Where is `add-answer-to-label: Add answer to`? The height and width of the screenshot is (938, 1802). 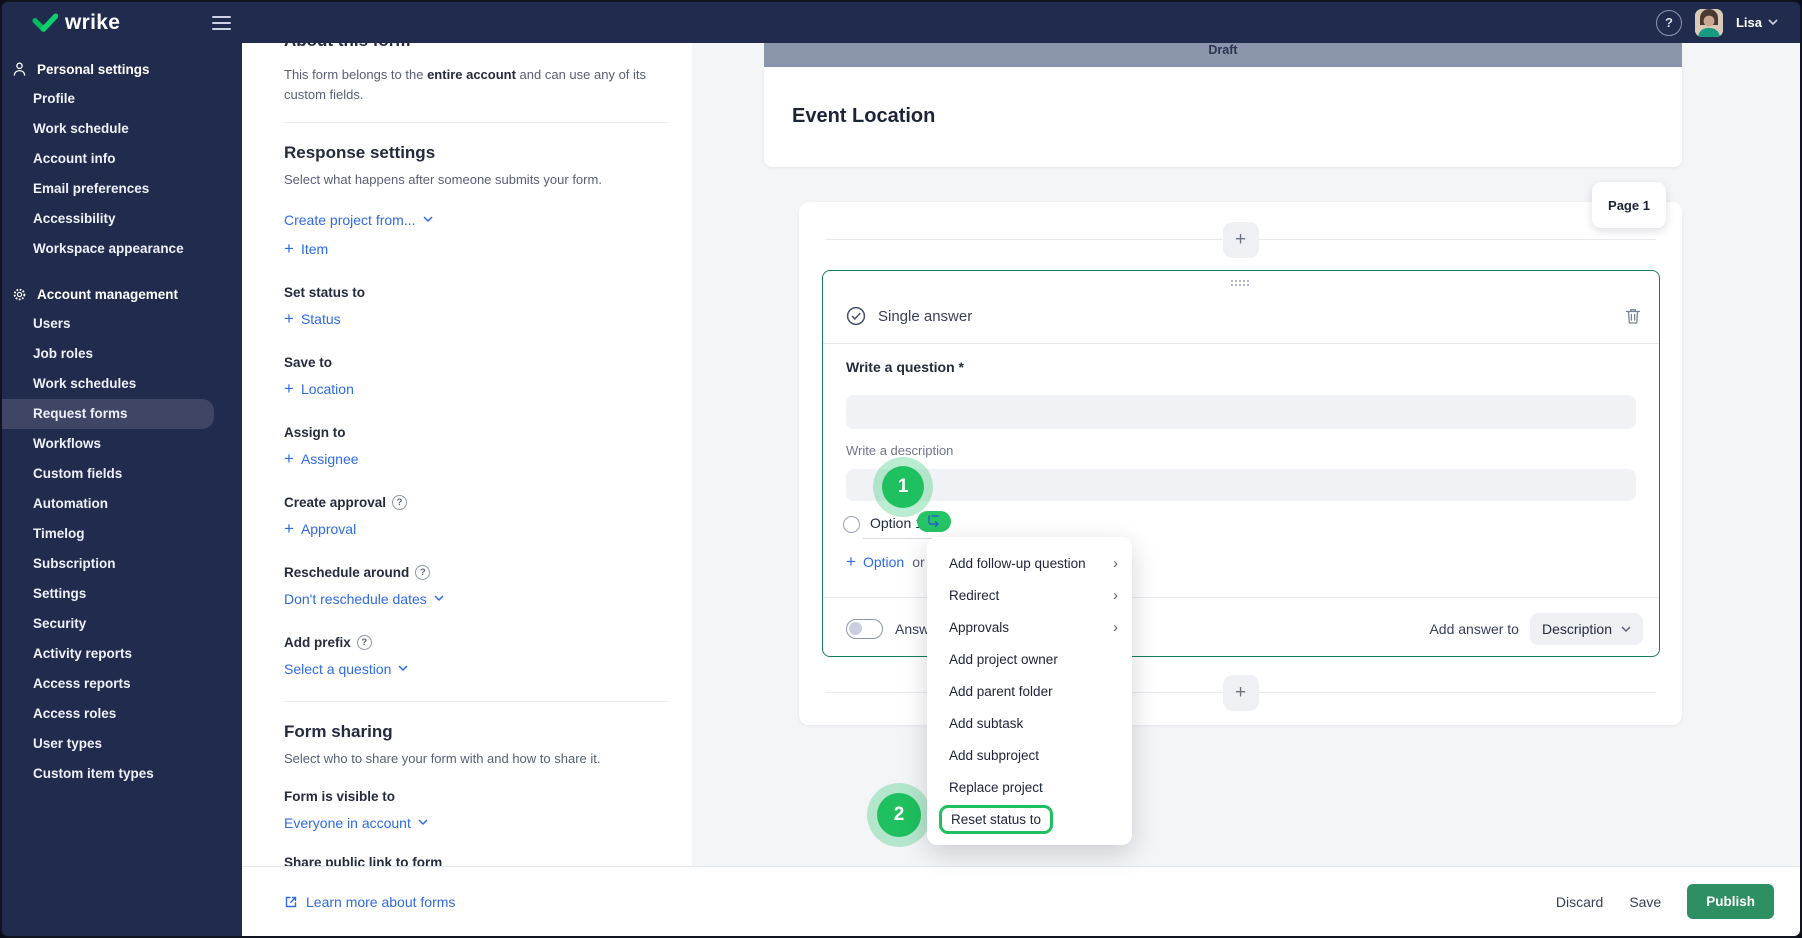 add-answer-to-label: Add answer to is located at coordinates (1474, 629).